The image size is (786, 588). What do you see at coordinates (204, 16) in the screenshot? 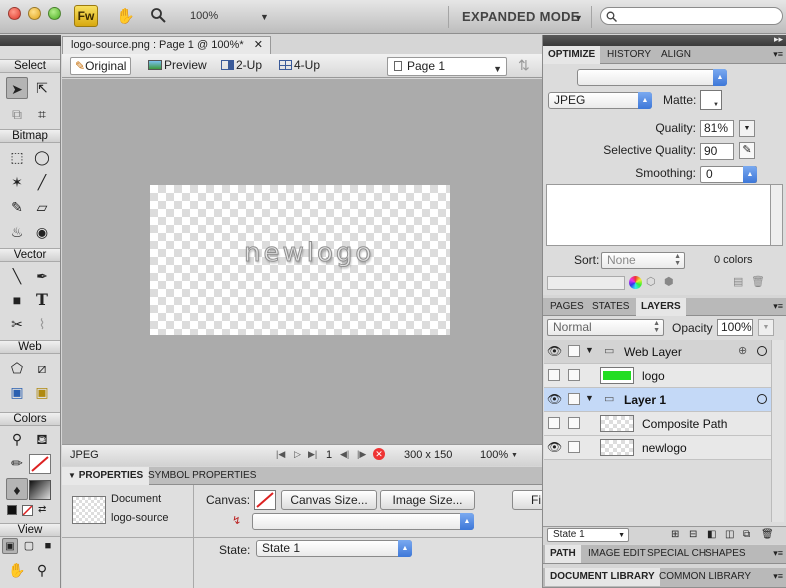
I see `zoom-level-select: 100%` at bounding box center [204, 16].